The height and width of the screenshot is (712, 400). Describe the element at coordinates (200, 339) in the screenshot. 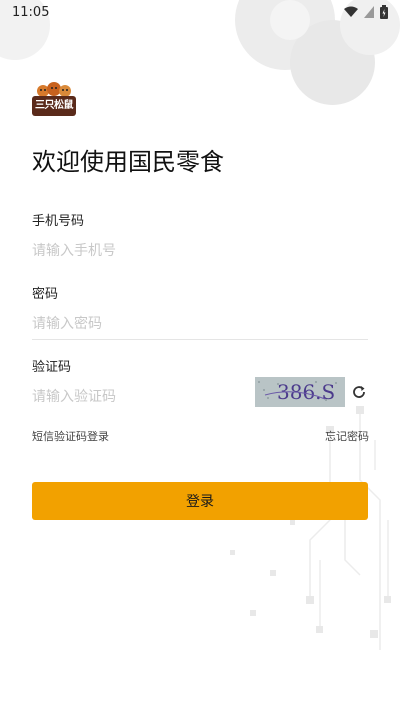

I see `password-underline` at that location.